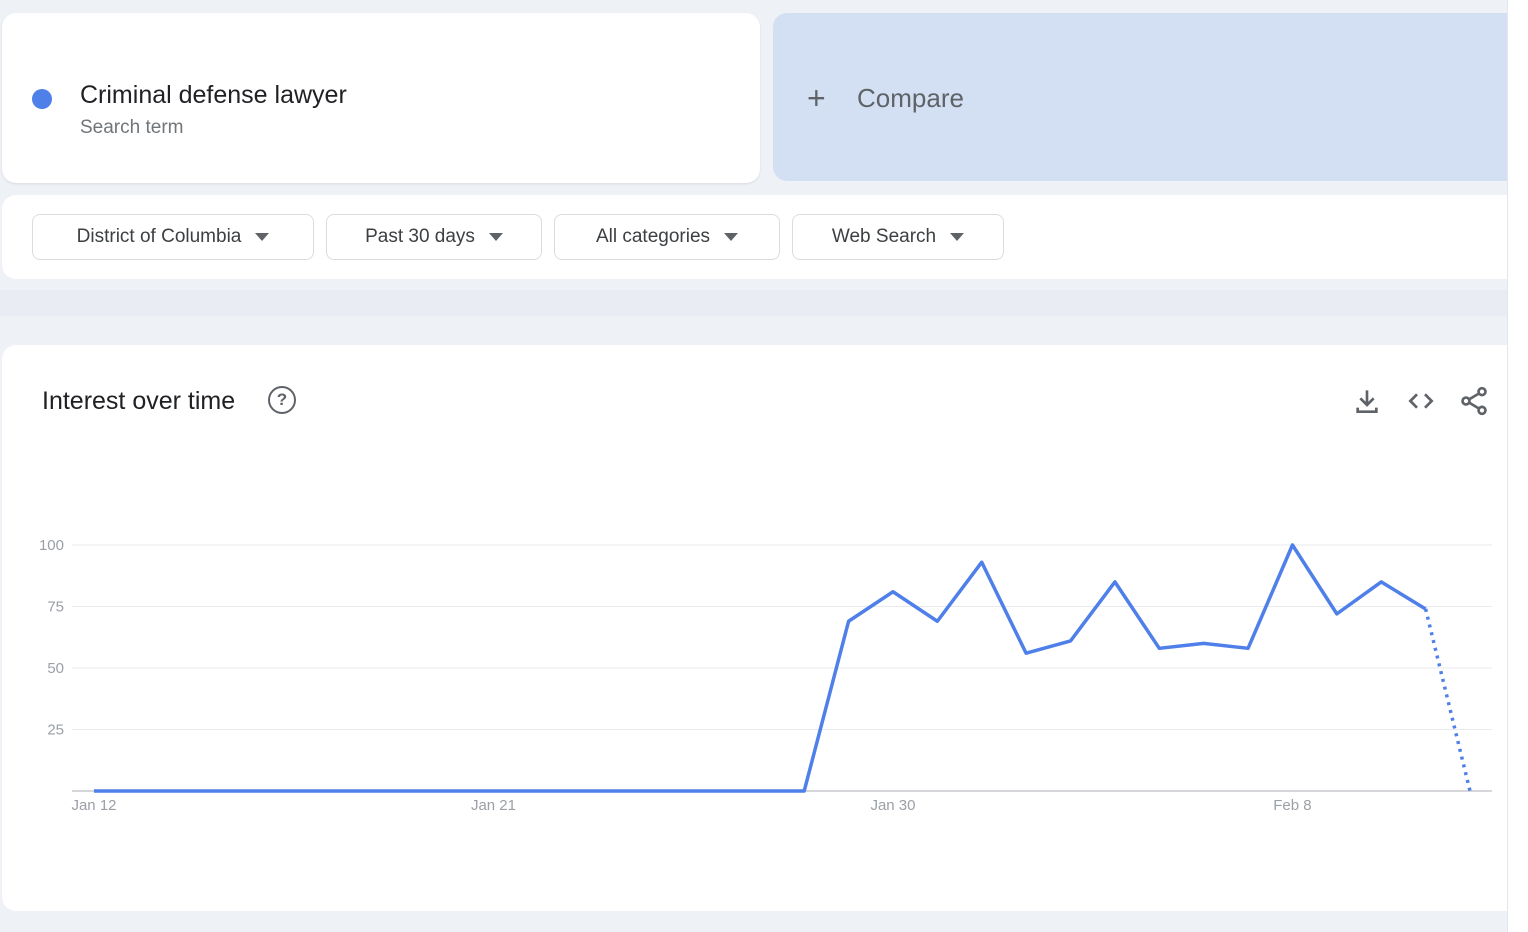  I want to click on category-dropdown: All categories, so click(667, 237).